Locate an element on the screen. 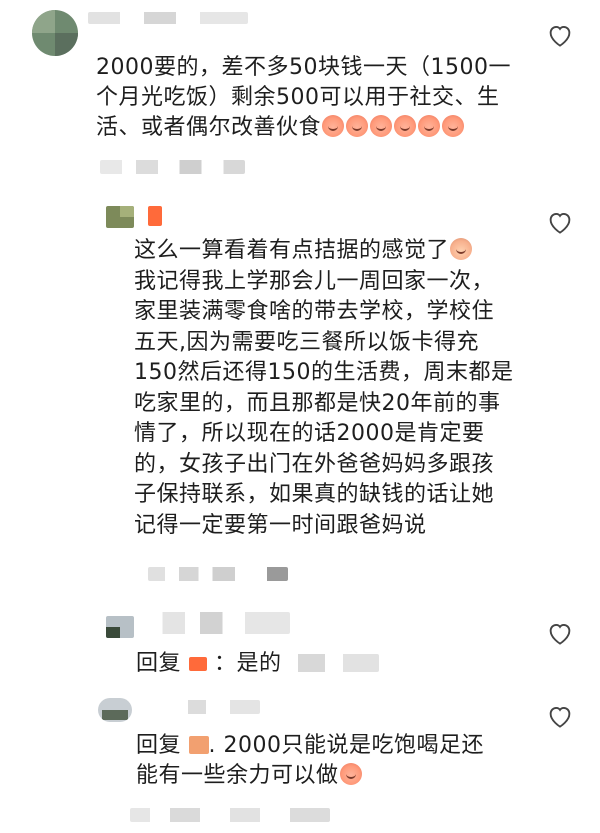 Image resolution: width=600 pixels, height=833 pixels. reply-line: 回复 . 2000只能说是吃饱喝足还 is located at coordinates (336, 746).